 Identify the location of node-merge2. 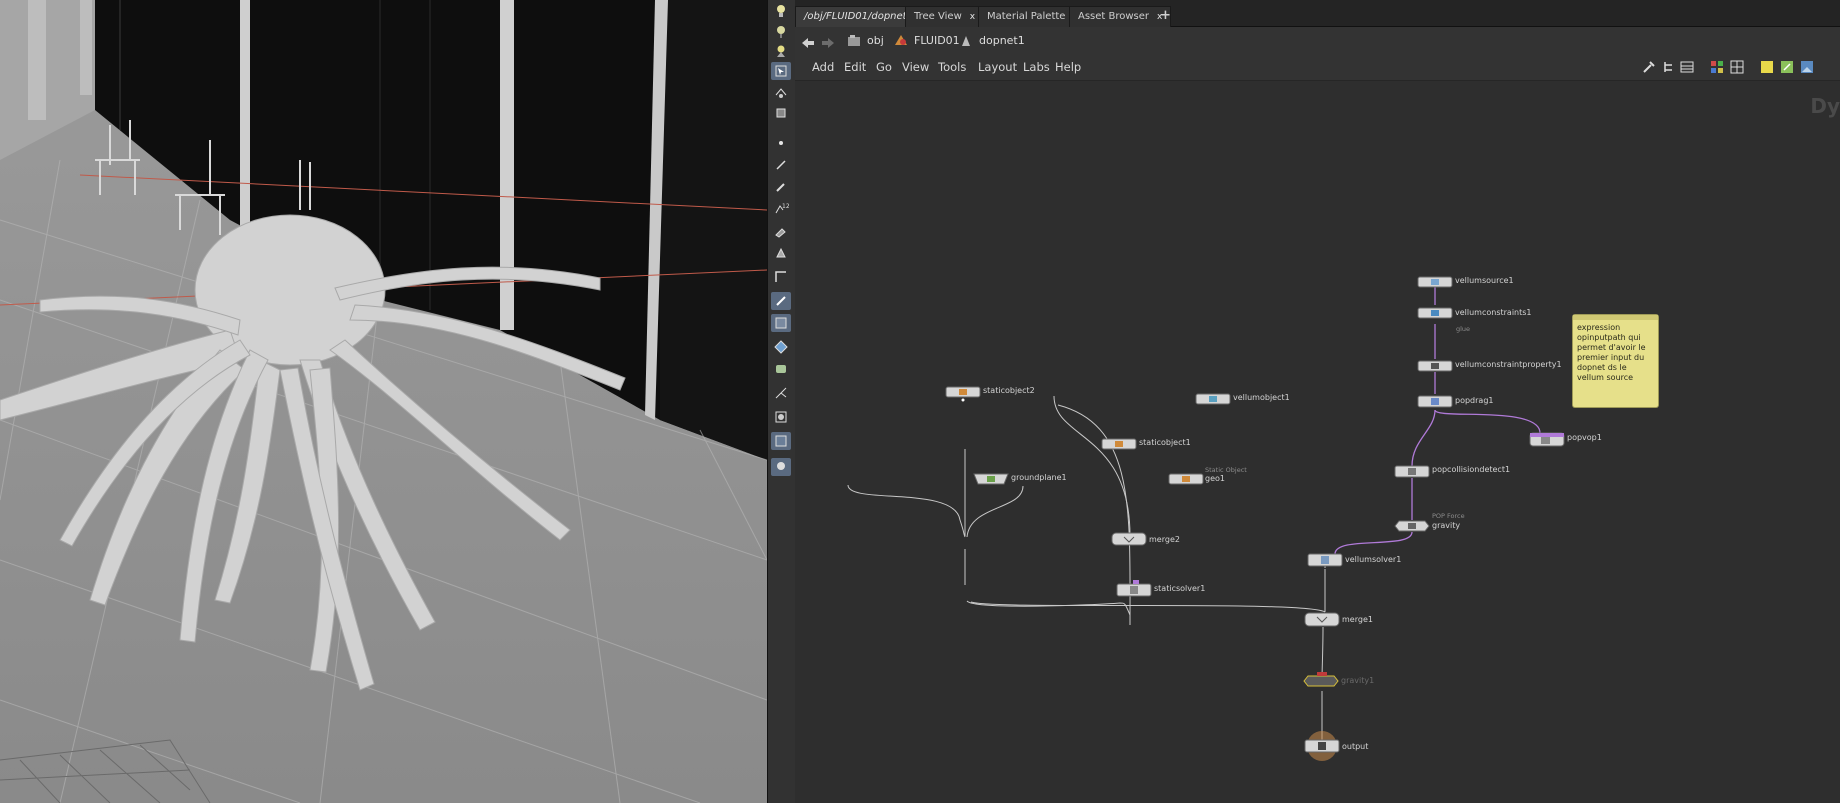
(1129, 539).